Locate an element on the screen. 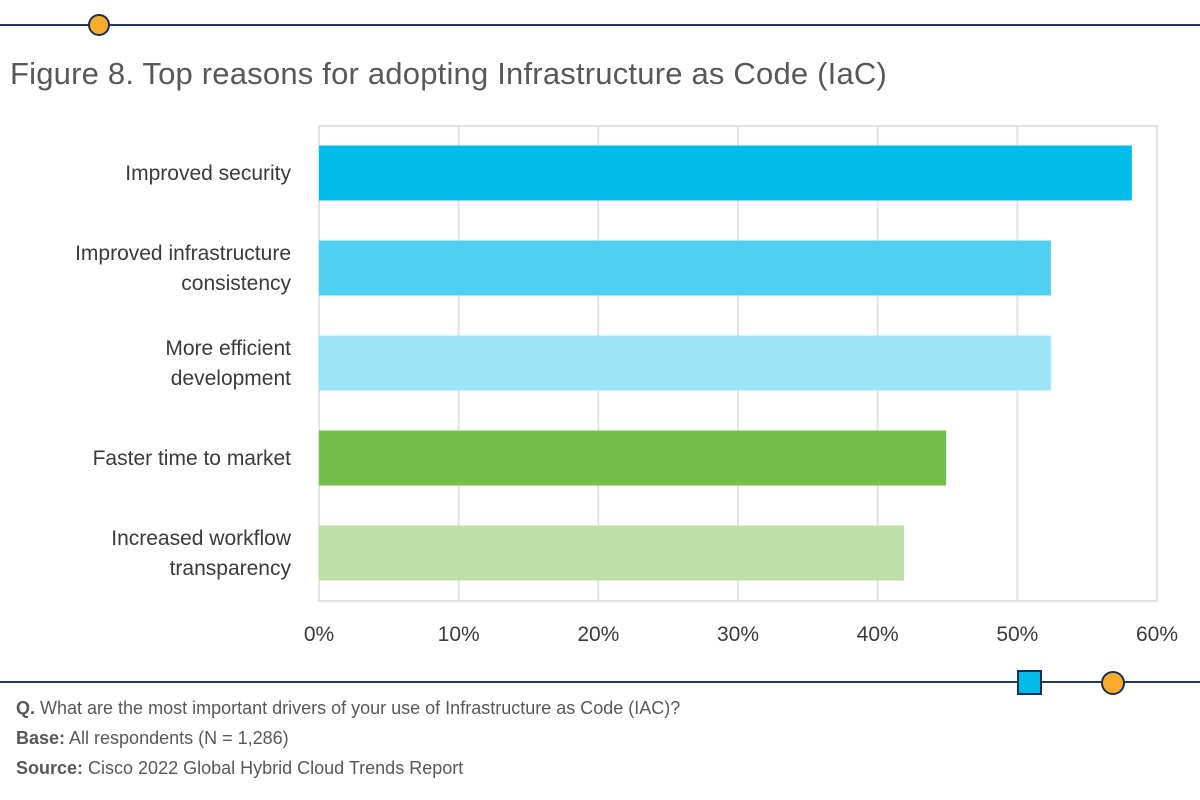 This screenshot has height=800, width=1200. x-tick-label: 30% is located at coordinates (738, 634).